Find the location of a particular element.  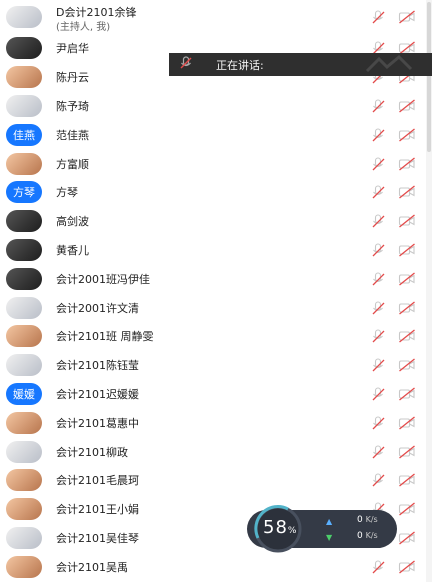

scrollbar-thumb is located at coordinates (429, 77).